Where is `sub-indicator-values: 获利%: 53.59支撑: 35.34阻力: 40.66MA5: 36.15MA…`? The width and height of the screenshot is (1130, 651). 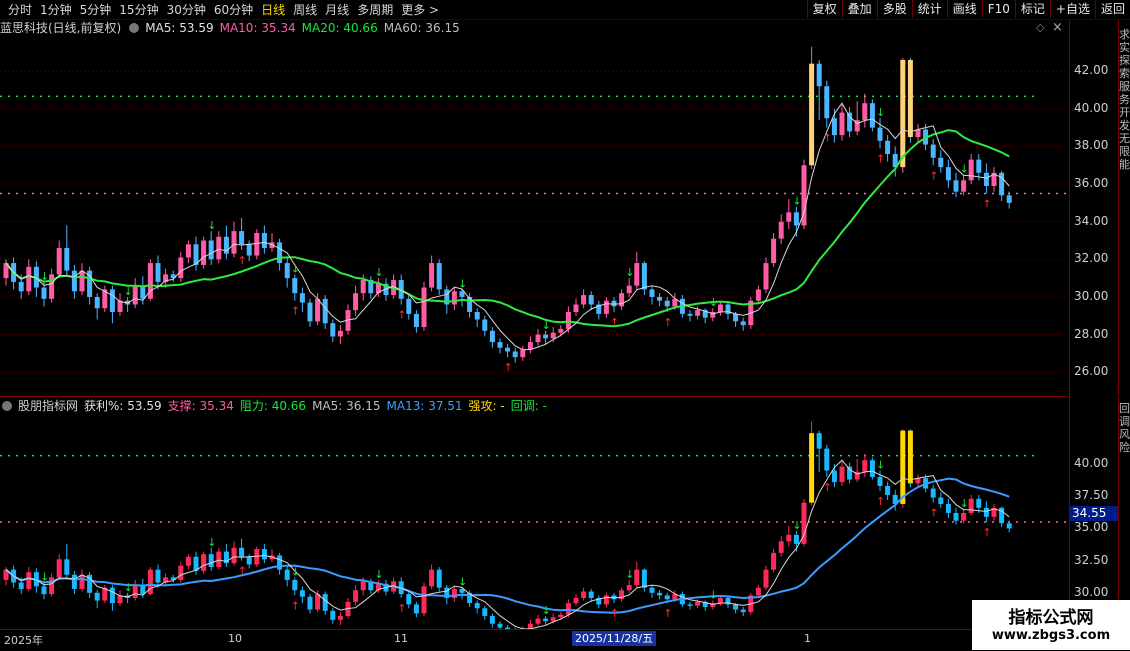
sub-indicator-values: 获利%: 53.59支撑: 35.34阻力: 40.66MA5: 36.15MA… is located at coordinates (318, 406).